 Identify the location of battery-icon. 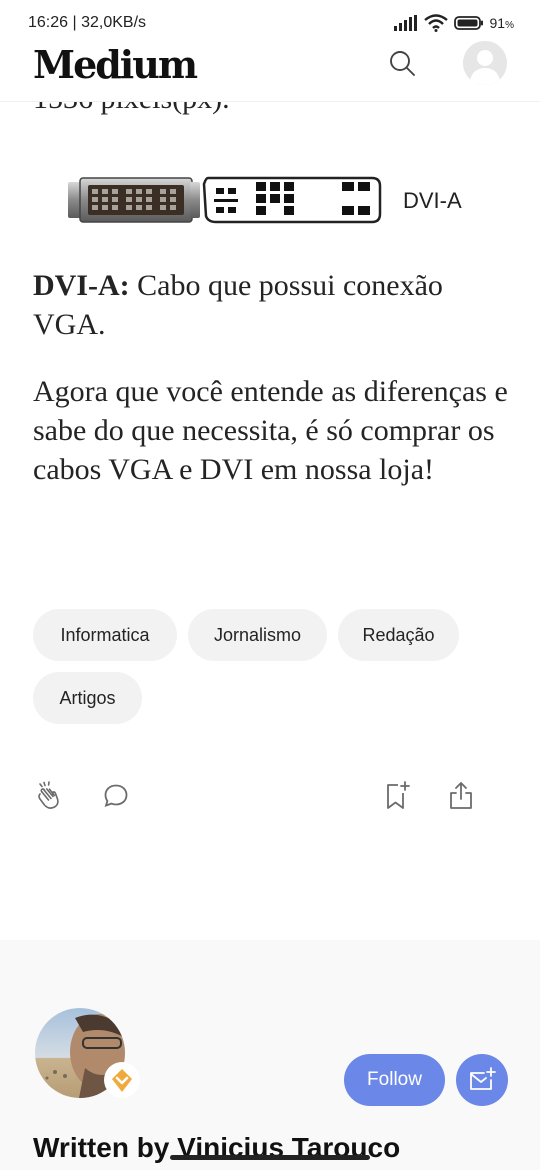
(468, 23).